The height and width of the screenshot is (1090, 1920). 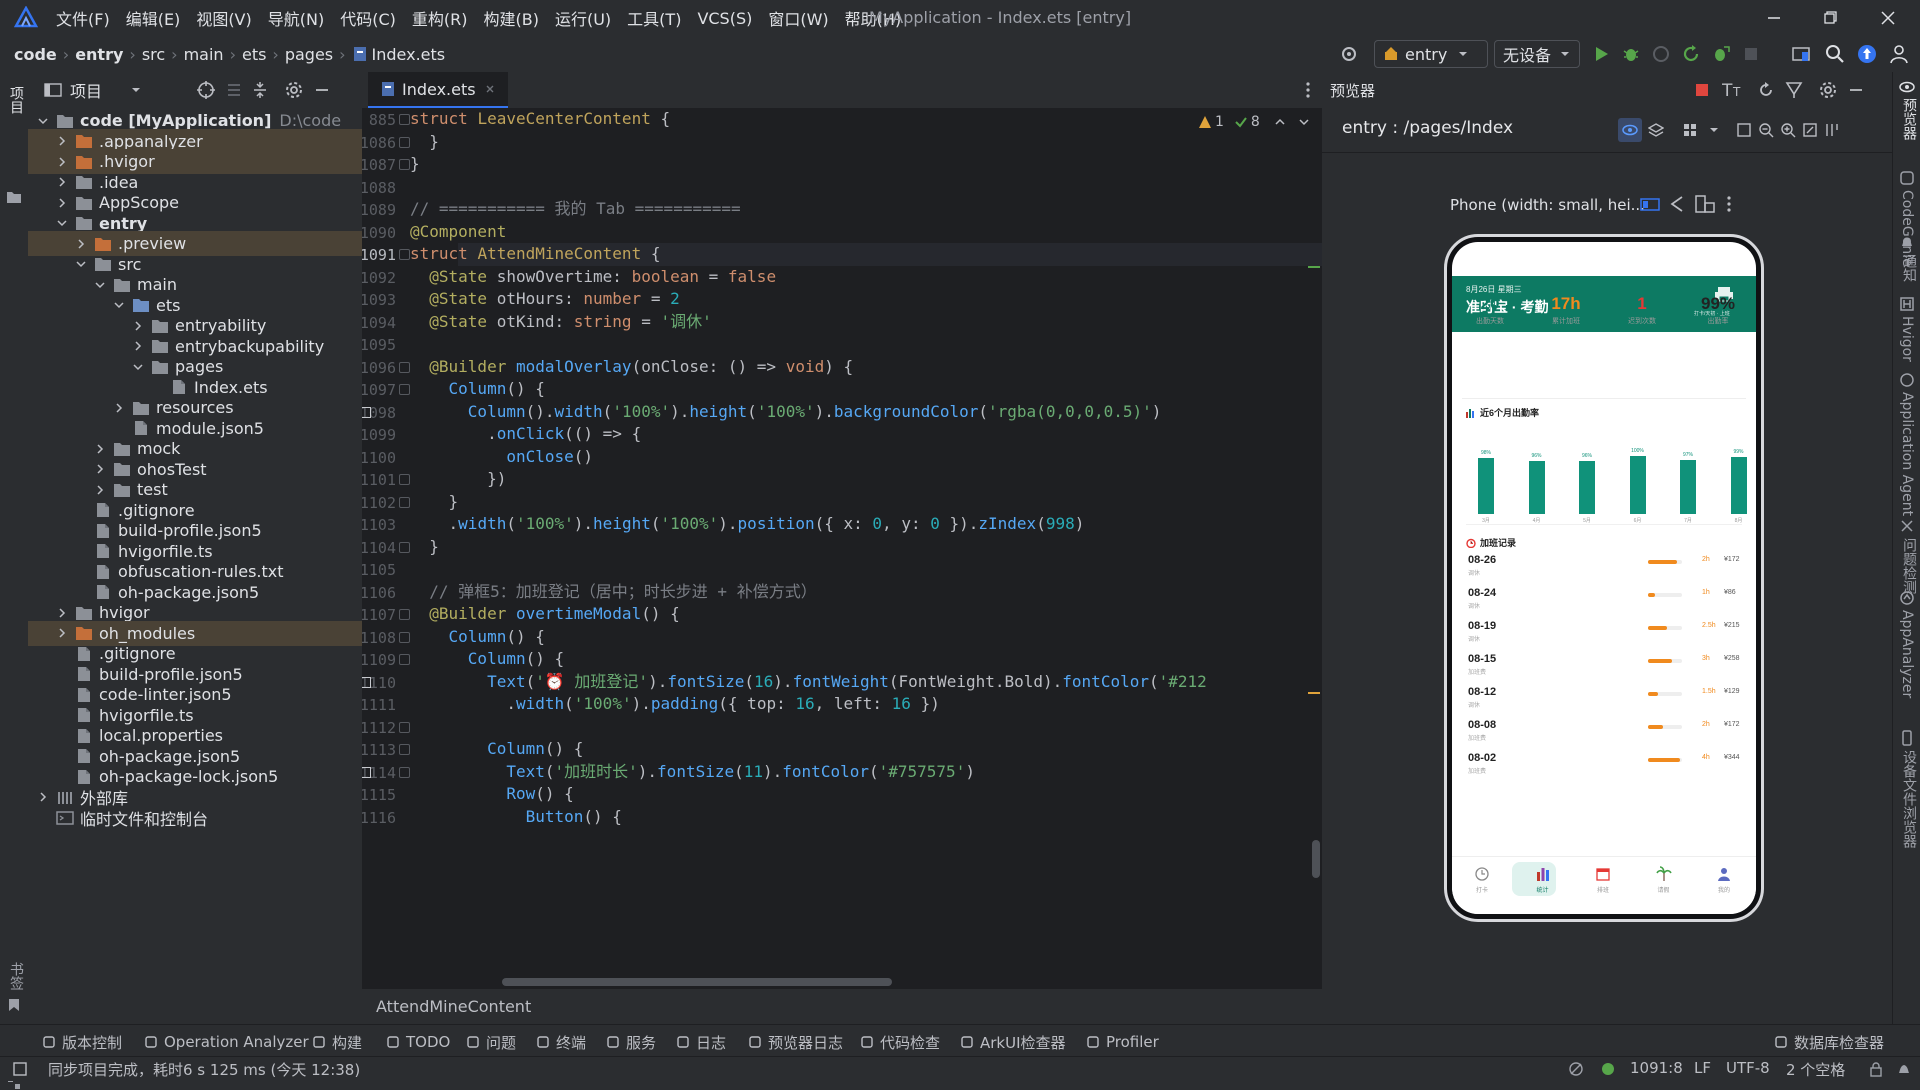 I want to click on tool-window-button: 构建, so click(x=337, y=1042).